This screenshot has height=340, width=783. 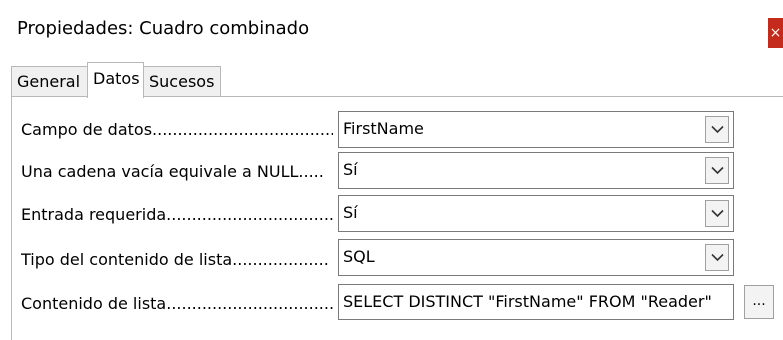 What do you see at coordinates (536, 213) in the screenshot?
I see `entrada-requerida-combo: Sí` at bounding box center [536, 213].